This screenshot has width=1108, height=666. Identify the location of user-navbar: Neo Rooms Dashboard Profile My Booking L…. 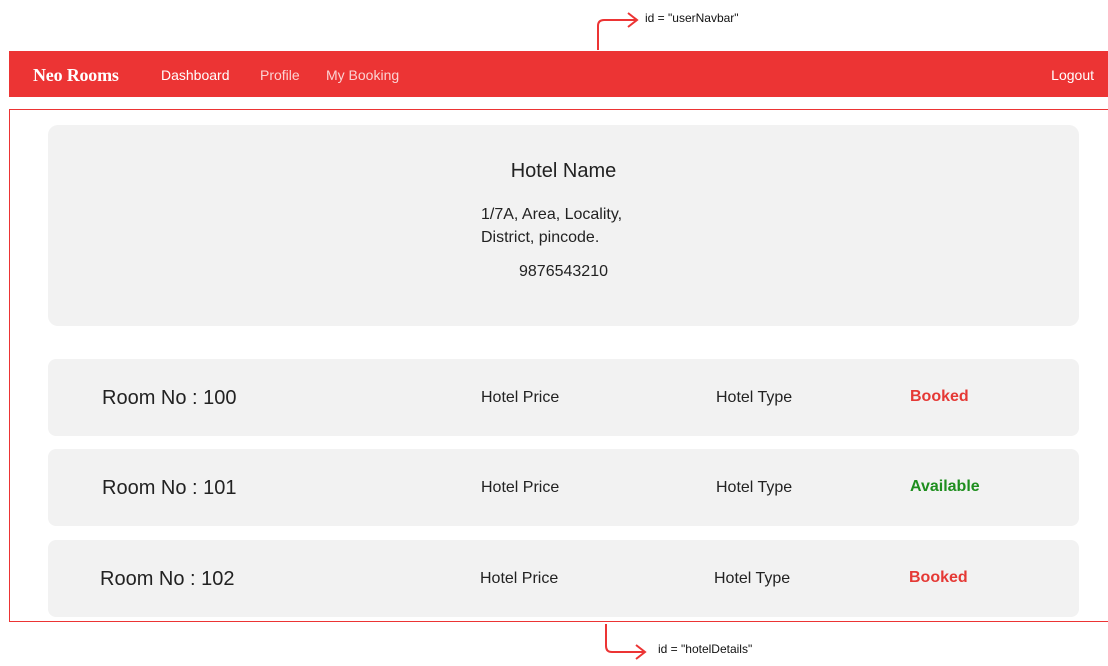
(558, 74).